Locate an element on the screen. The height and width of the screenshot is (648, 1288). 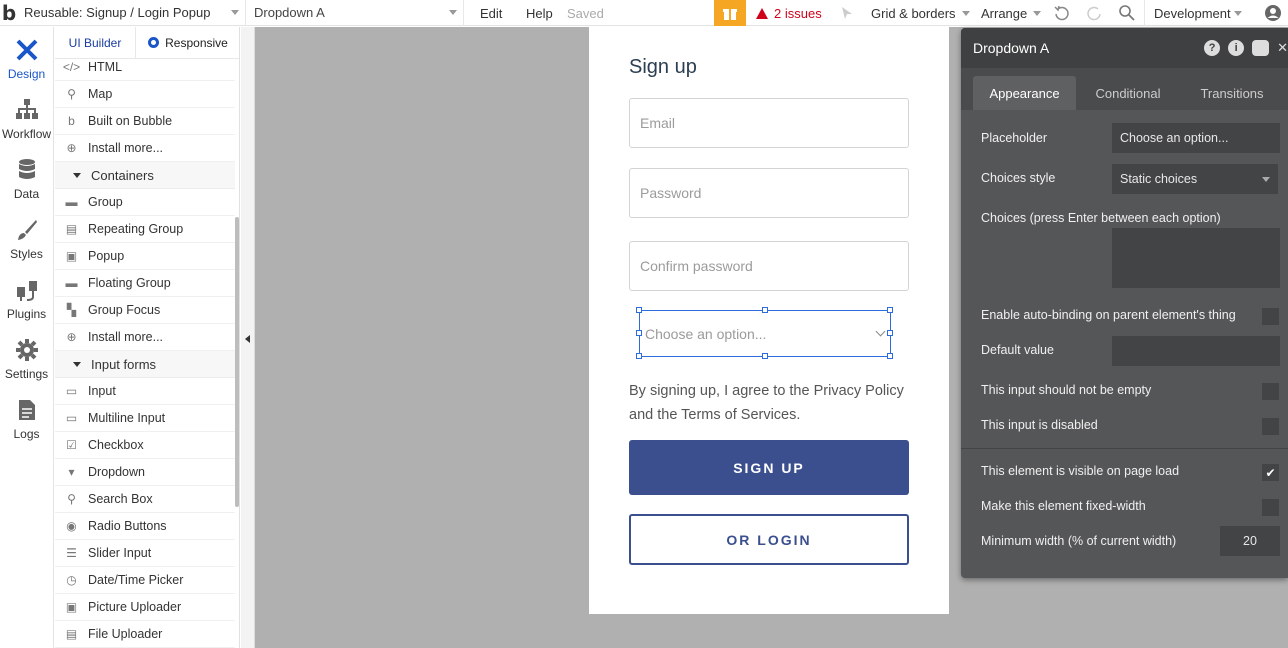
tab-ui-builder: UI Builder is located at coordinates (95, 43).